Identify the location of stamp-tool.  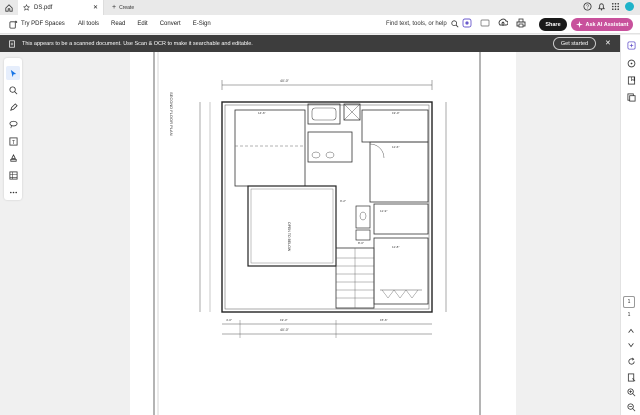
(13, 158).